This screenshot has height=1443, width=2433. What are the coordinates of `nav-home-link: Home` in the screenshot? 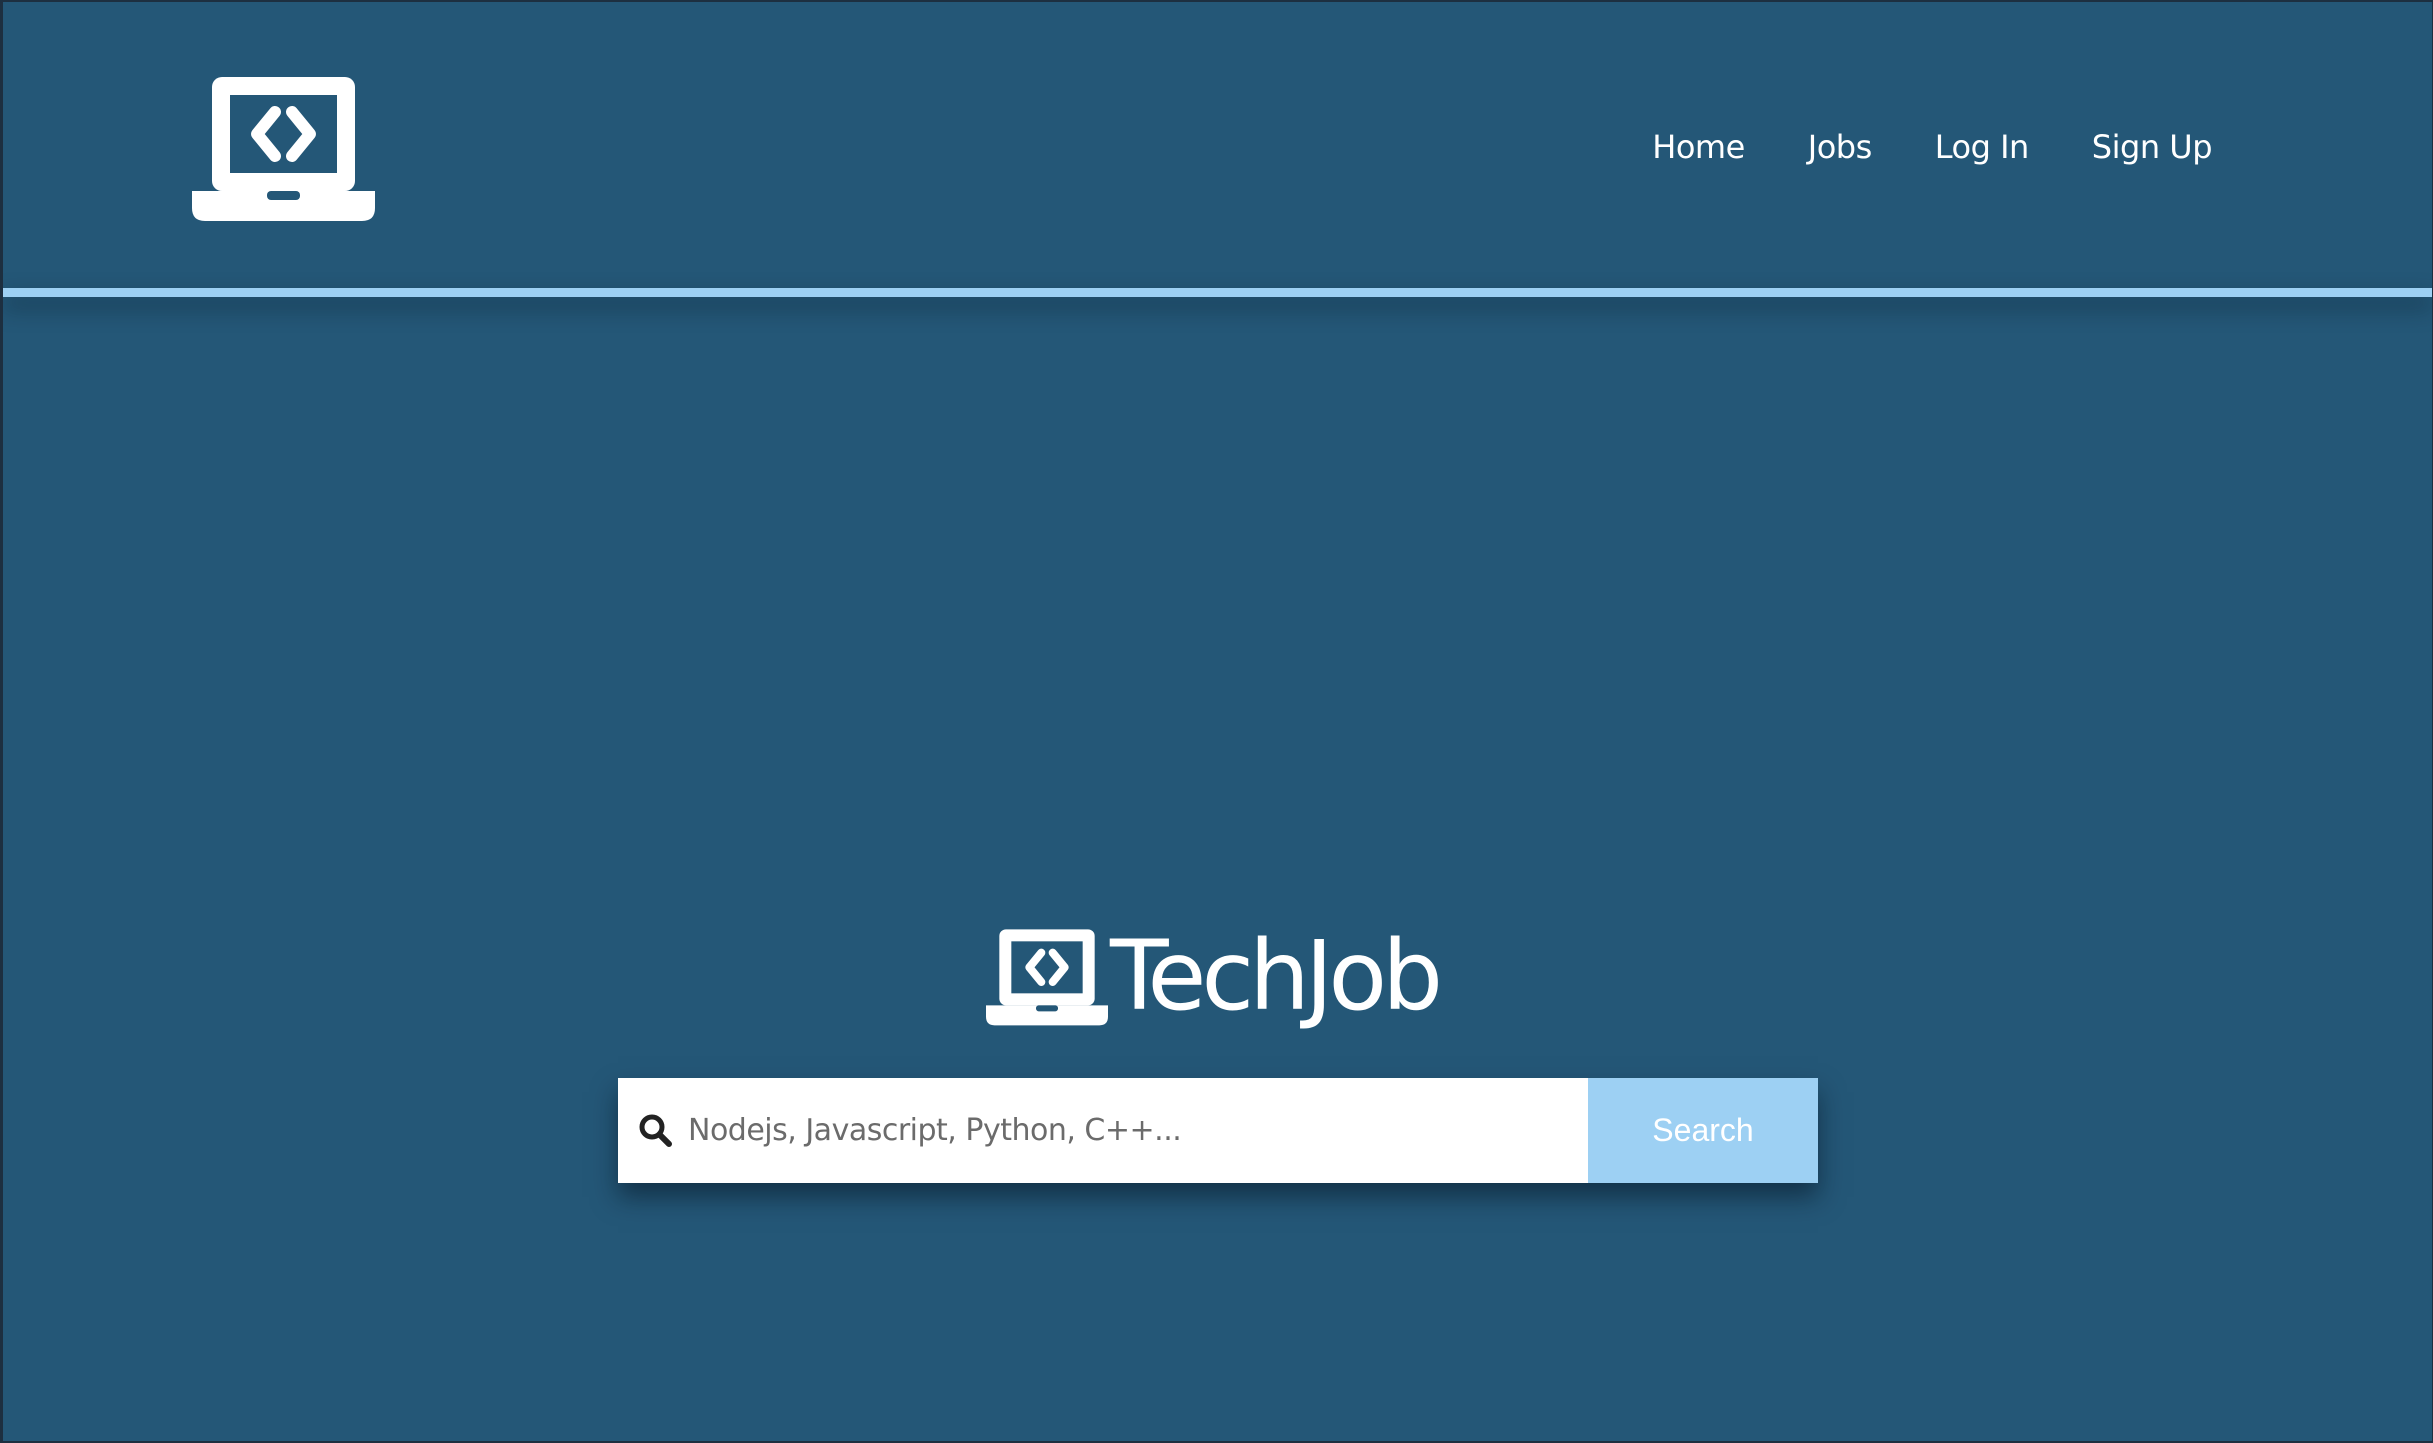 It's located at (1698, 147).